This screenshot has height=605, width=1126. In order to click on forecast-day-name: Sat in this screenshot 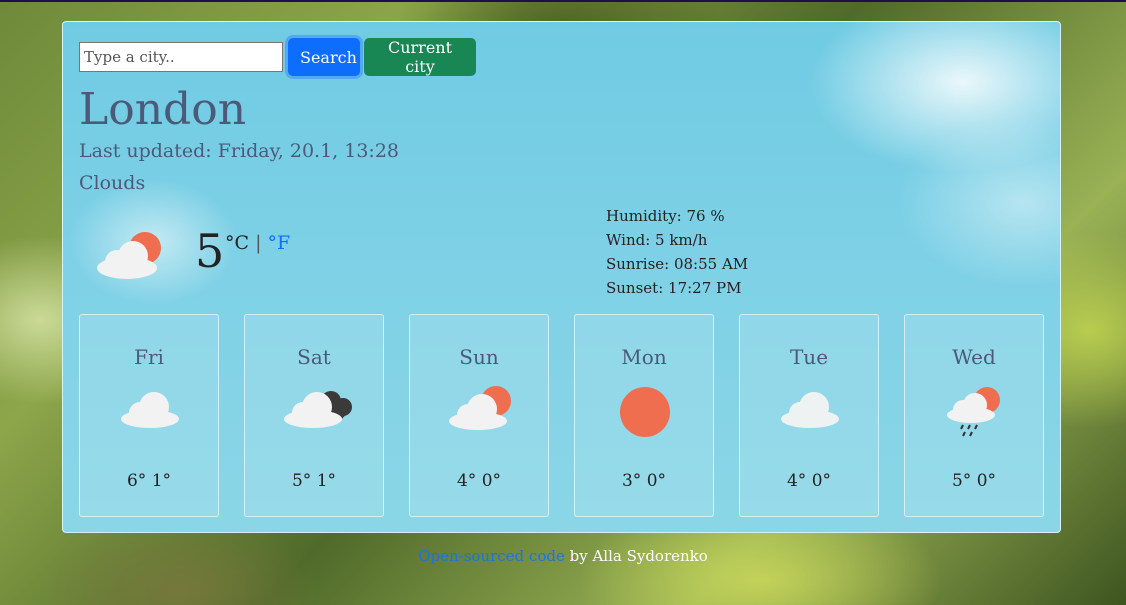, I will do `click(314, 357)`.